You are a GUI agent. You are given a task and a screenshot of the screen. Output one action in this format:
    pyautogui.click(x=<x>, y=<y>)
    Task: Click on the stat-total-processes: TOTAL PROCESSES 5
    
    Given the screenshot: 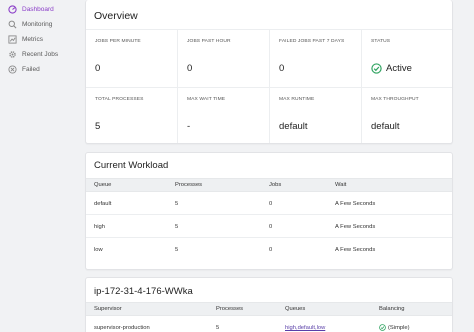 What is the action you would take?
    pyautogui.click(x=132, y=115)
    